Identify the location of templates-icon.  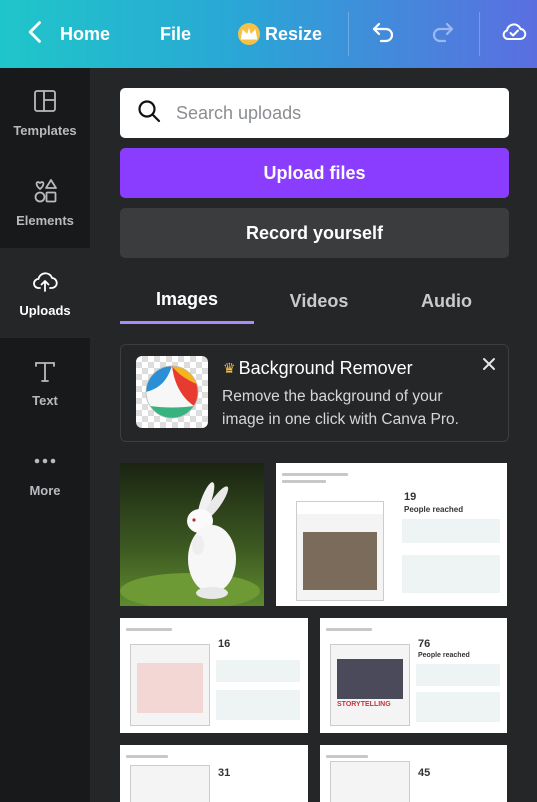
(45, 105).